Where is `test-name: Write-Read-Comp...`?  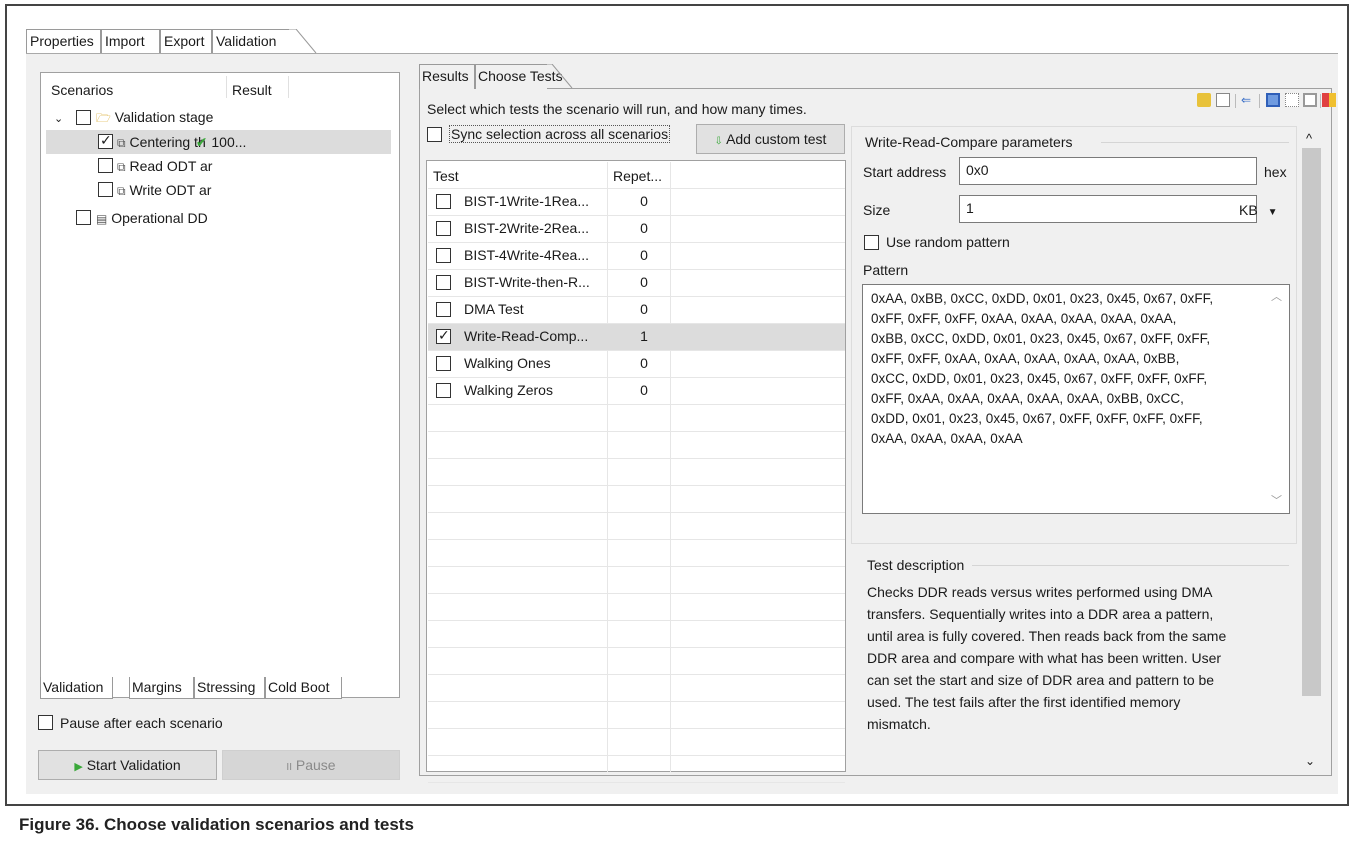 test-name: Write-Read-Comp... is located at coordinates (526, 336).